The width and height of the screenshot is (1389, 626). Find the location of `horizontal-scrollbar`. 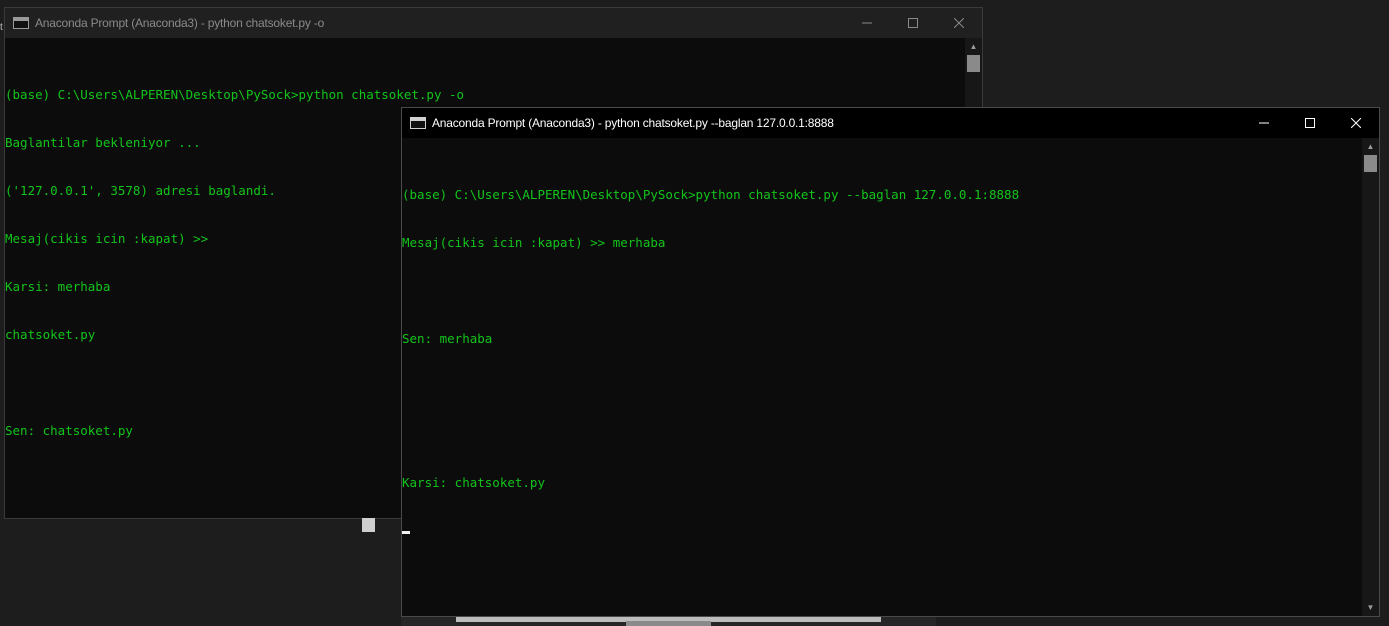

horizontal-scrollbar is located at coordinates (668, 621).